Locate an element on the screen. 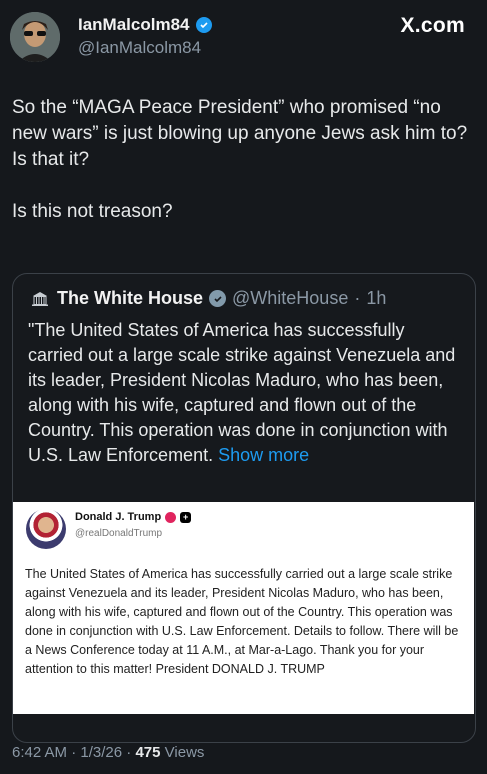 The width and height of the screenshot is (487, 774). show-more-link: Show more is located at coordinates (263, 455).